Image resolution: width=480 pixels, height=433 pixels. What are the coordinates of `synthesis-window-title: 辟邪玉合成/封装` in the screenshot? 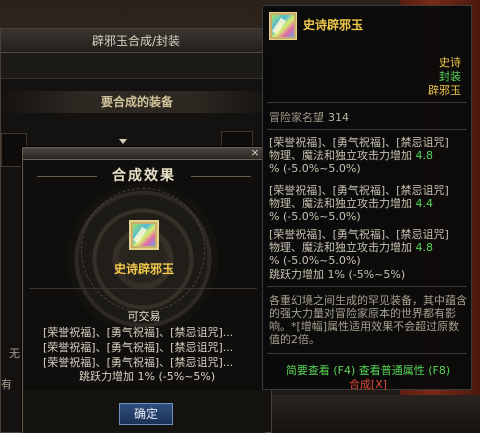 It's located at (136, 41).